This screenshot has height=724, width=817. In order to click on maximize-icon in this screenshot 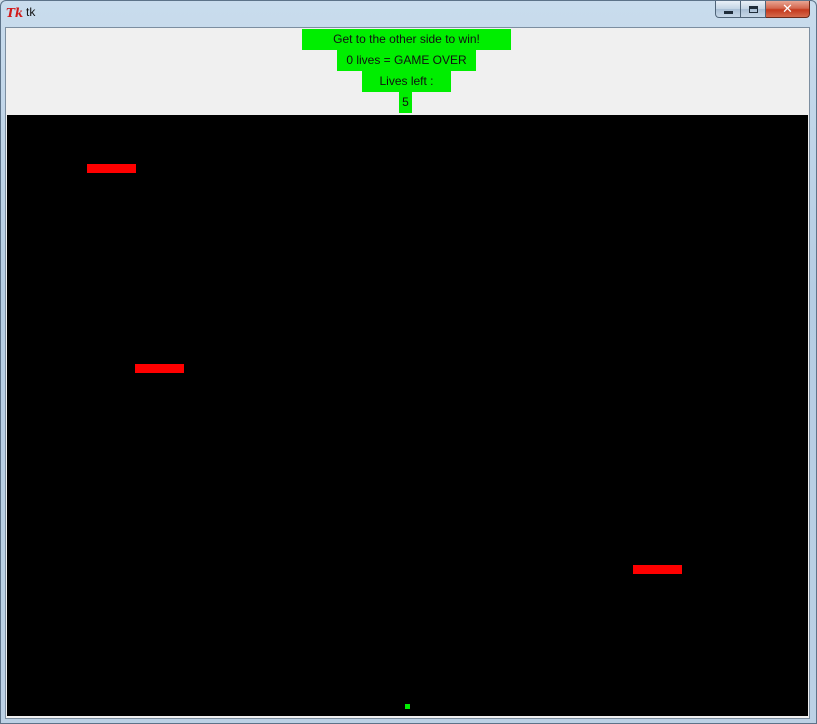, I will do `click(753, 9)`.